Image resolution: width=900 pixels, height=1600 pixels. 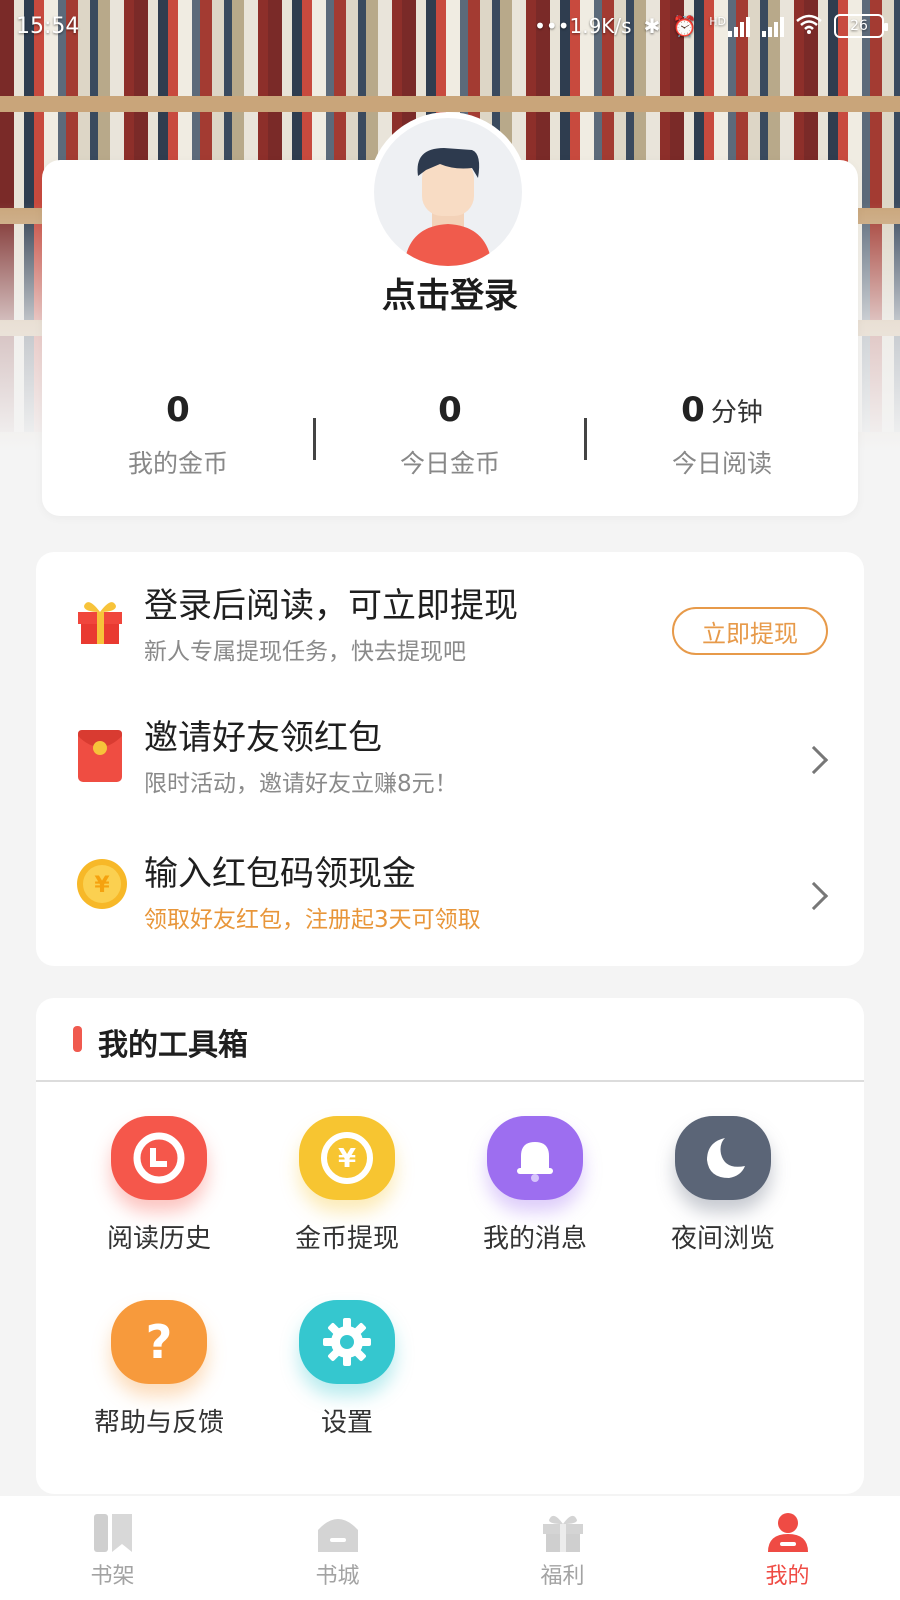 What do you see at coordinates (48, 26) in the screenshot?
I see `status-time: 15:54` at bounding box center [48, 26].